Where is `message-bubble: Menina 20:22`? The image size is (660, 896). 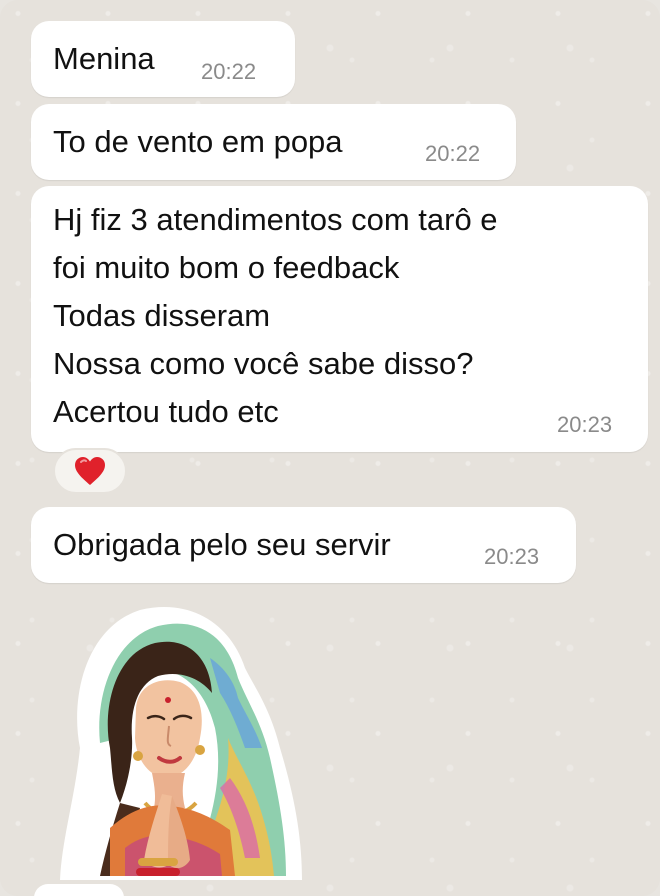 message-bubble: Menina 20:22 is located at coordinates (163, 59).